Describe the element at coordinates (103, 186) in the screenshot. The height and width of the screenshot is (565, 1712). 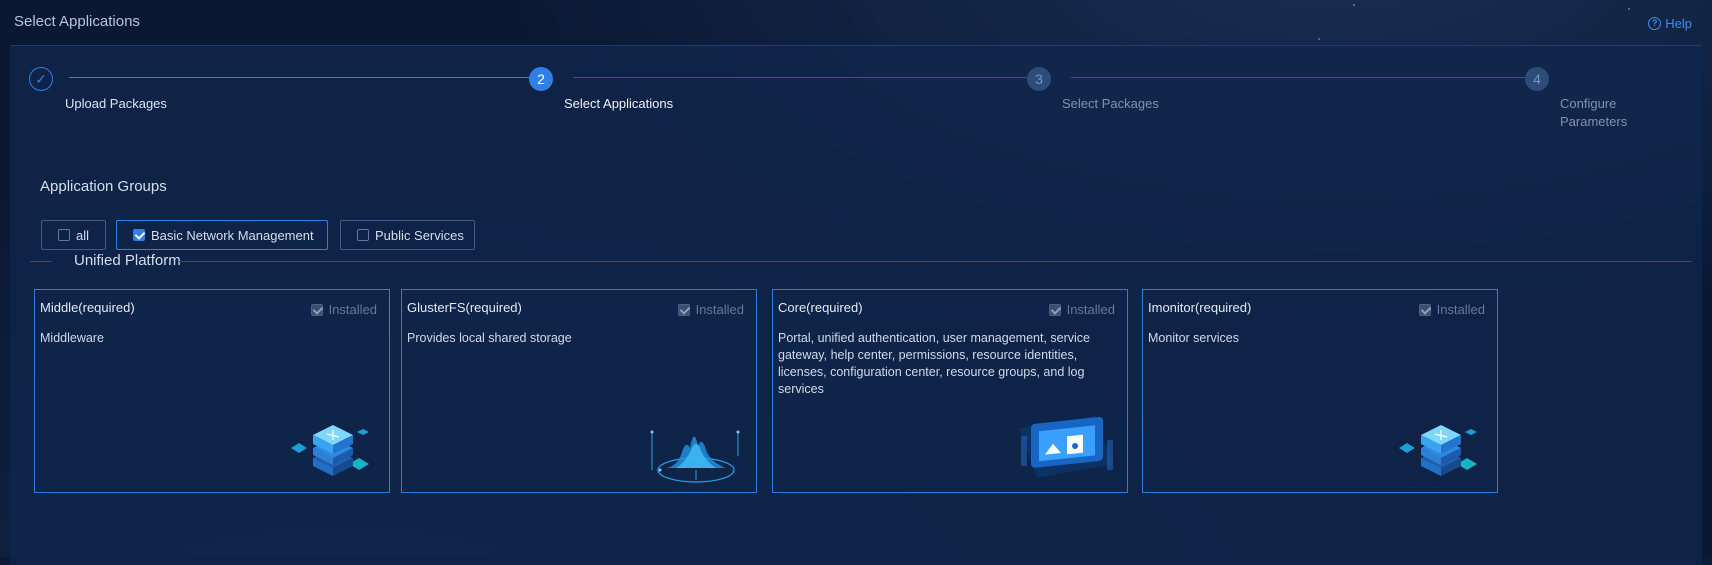
I see `application-groups-title: Application Groups` at that location.